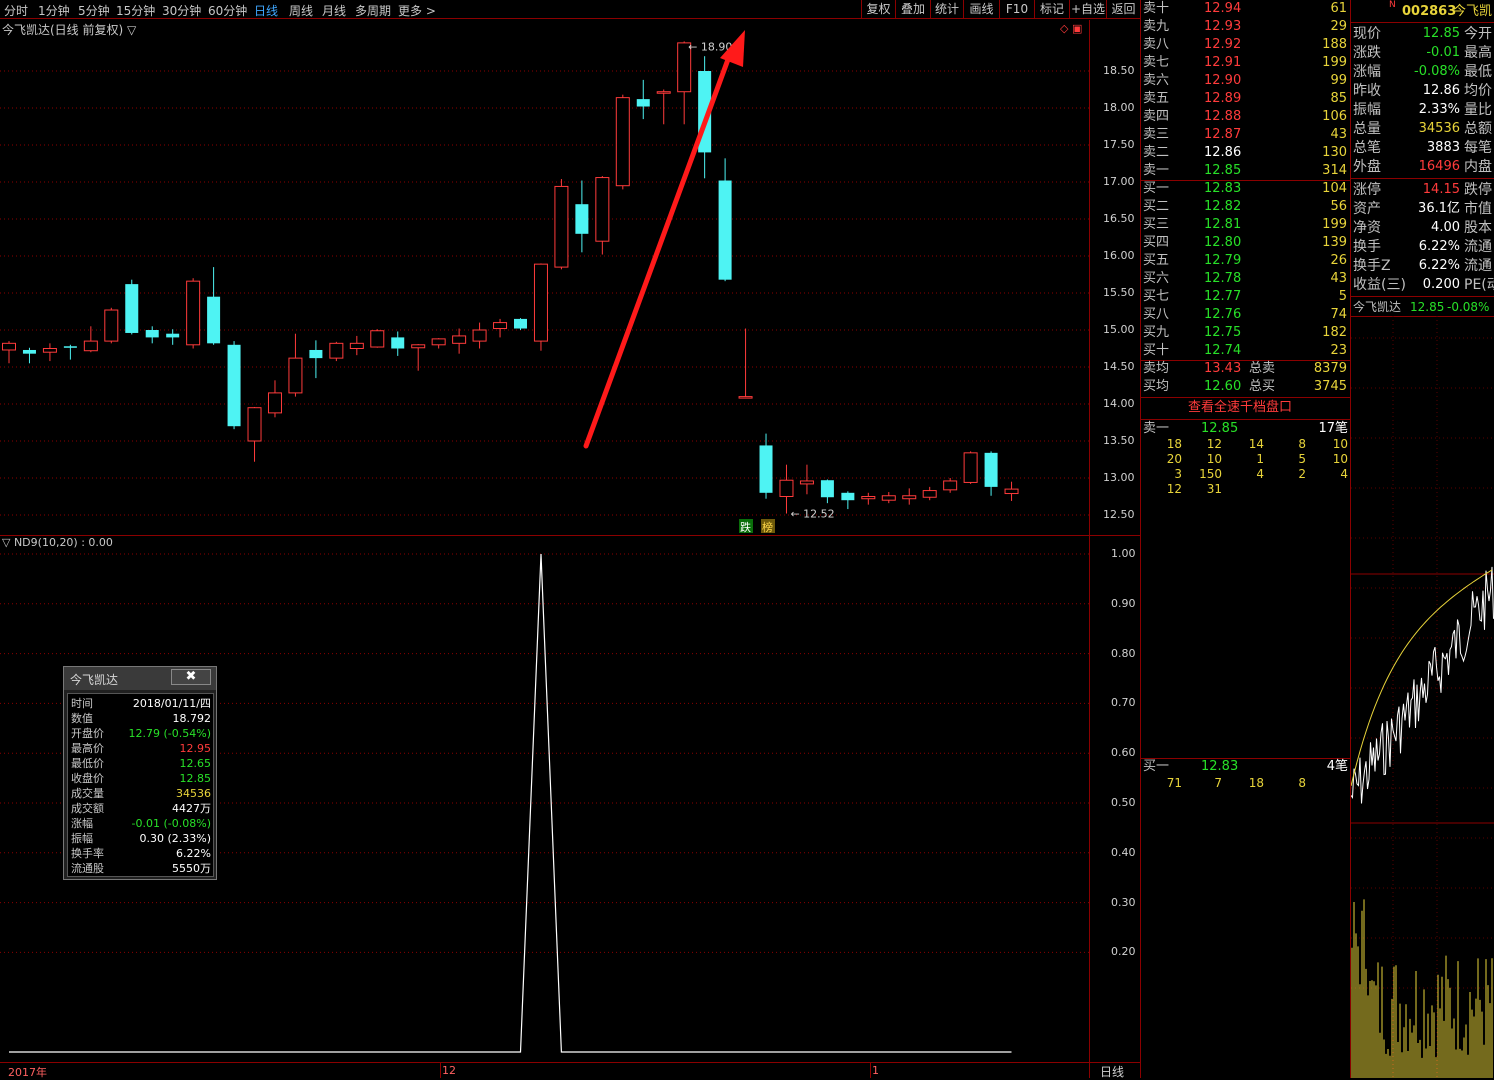  I want to click on info-key: 数值, so click(82, 718).